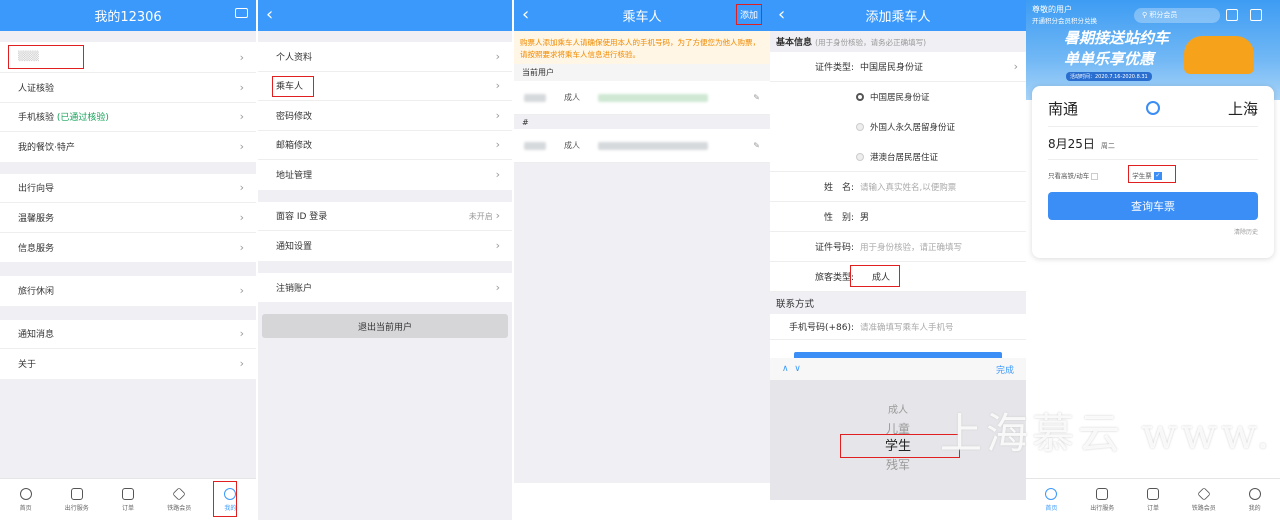 The height and width of the screenshot is (520, 1280). Describe the element at coordinates (1177, 15) in the screenshot. I see `search-input: ⚲ 积分会员` at that location.